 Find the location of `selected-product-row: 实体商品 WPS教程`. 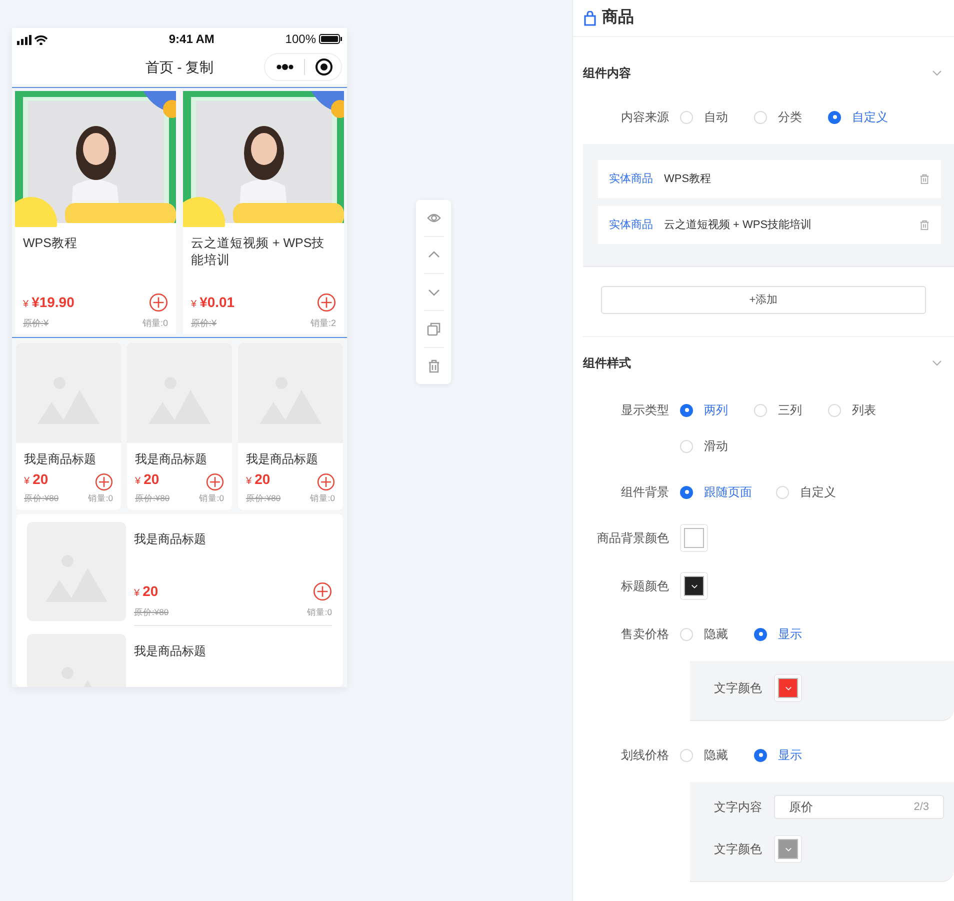

selected-product-row: 实体商品 WPS教程 is located at coordinates (769, 179).